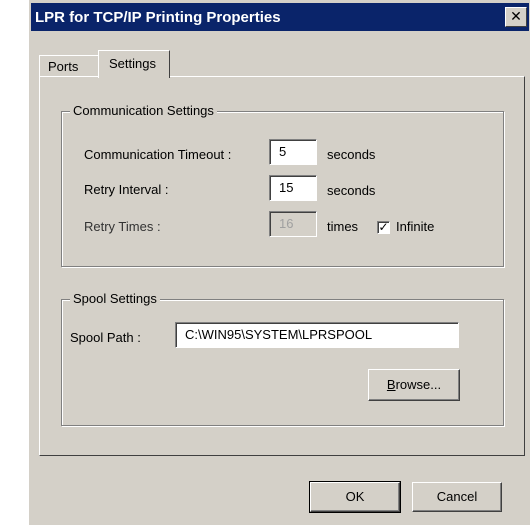  I want to click on ok-button: OK, so click(355, 497).